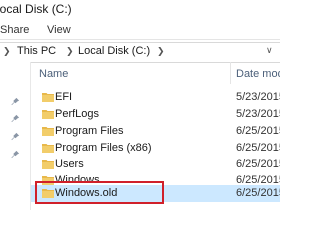 The image size is (320, 240). I want to click on file-row: Users 6/25/2015 1, so click(155, 164).